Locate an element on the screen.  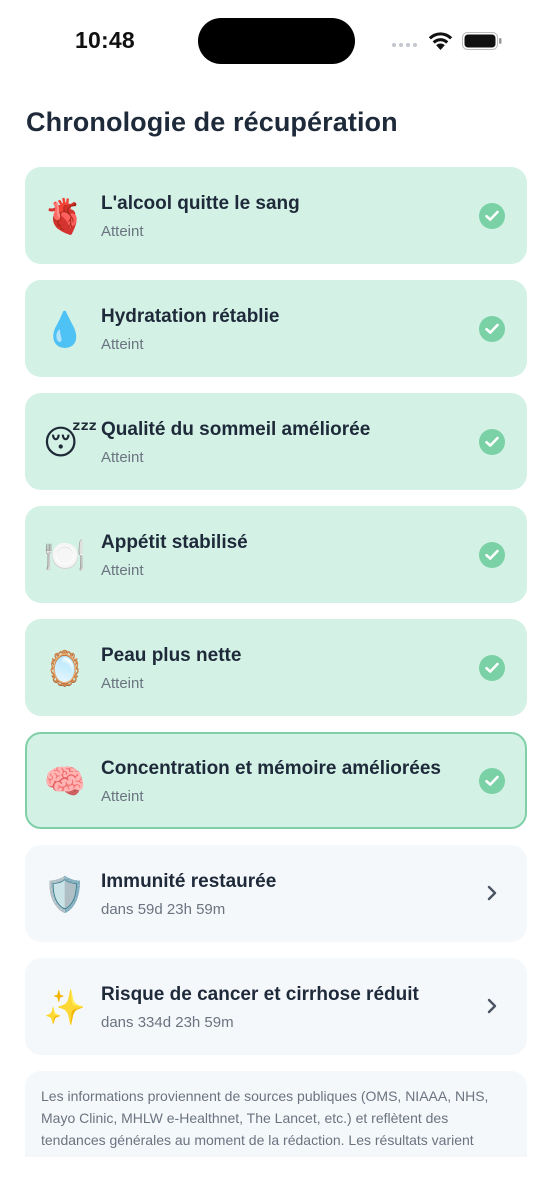
milestone-title: L'alcool quitte le sang is located at coordinates (200, 203).